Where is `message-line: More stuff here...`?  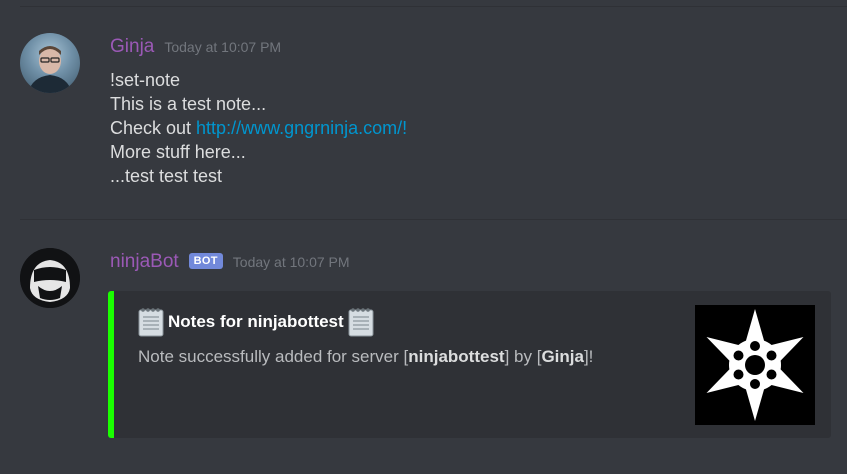 message-line: More stuff here... is located at coordinates (178, 152).